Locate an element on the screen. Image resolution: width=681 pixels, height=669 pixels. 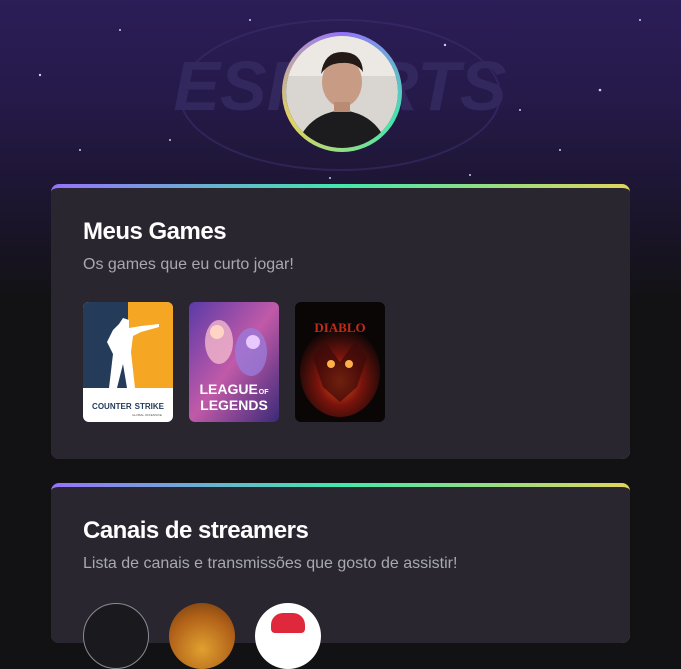
league-of-legends-cover: LEAGUEOF LEGENDS is located at coordinates (234, 362).